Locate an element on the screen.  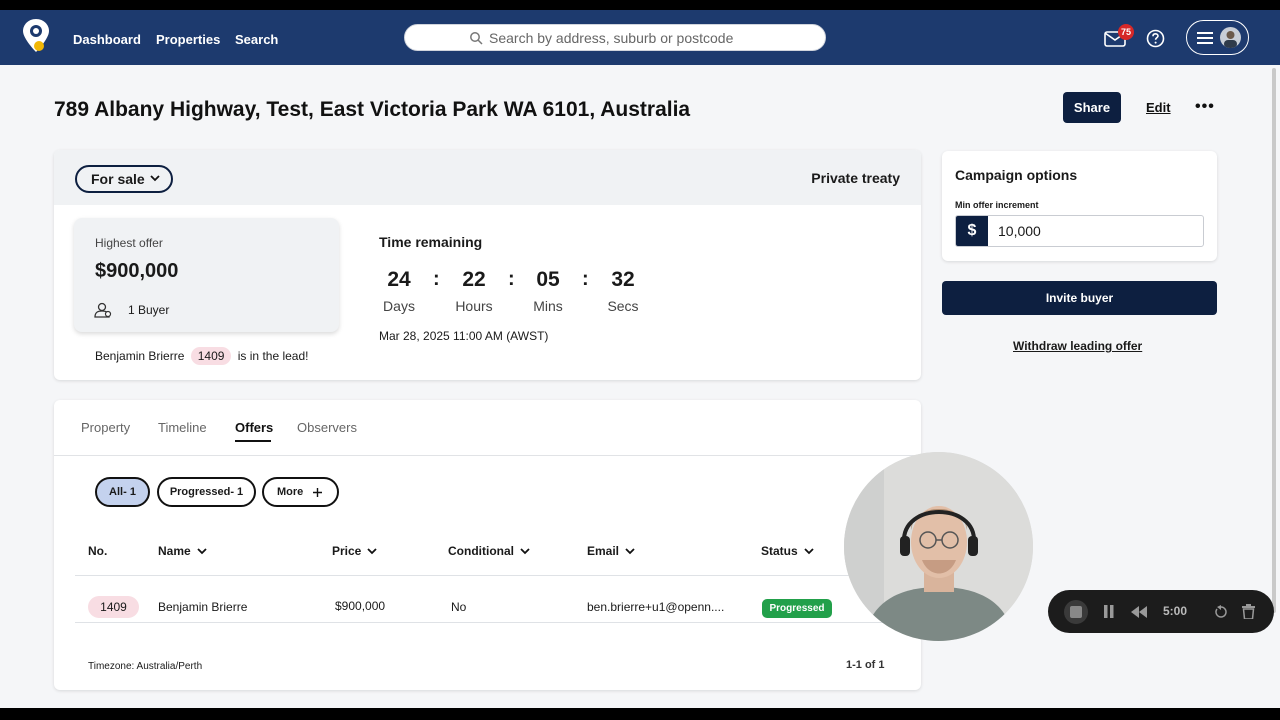
filter-progressed-chip: Progressed- 1 is located at coordinates (206, 492).